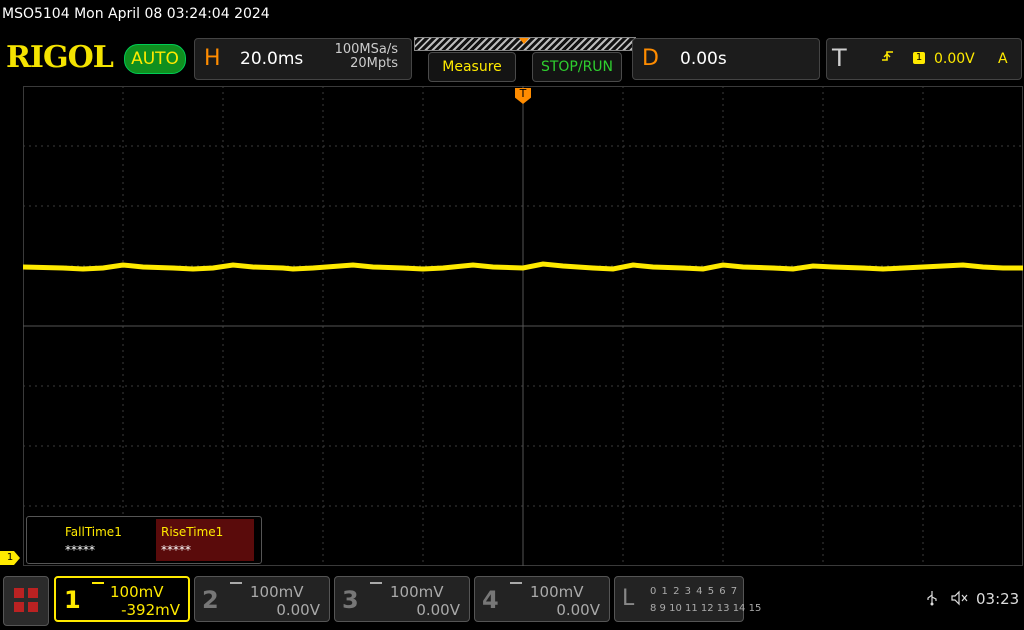 The width and height of the screenshot is (1024, 630). What do you see at coordinates (155, 59) in the screenshot?
I see `trigger-mode-badge: AUTO` at bounding box center [155, 59].